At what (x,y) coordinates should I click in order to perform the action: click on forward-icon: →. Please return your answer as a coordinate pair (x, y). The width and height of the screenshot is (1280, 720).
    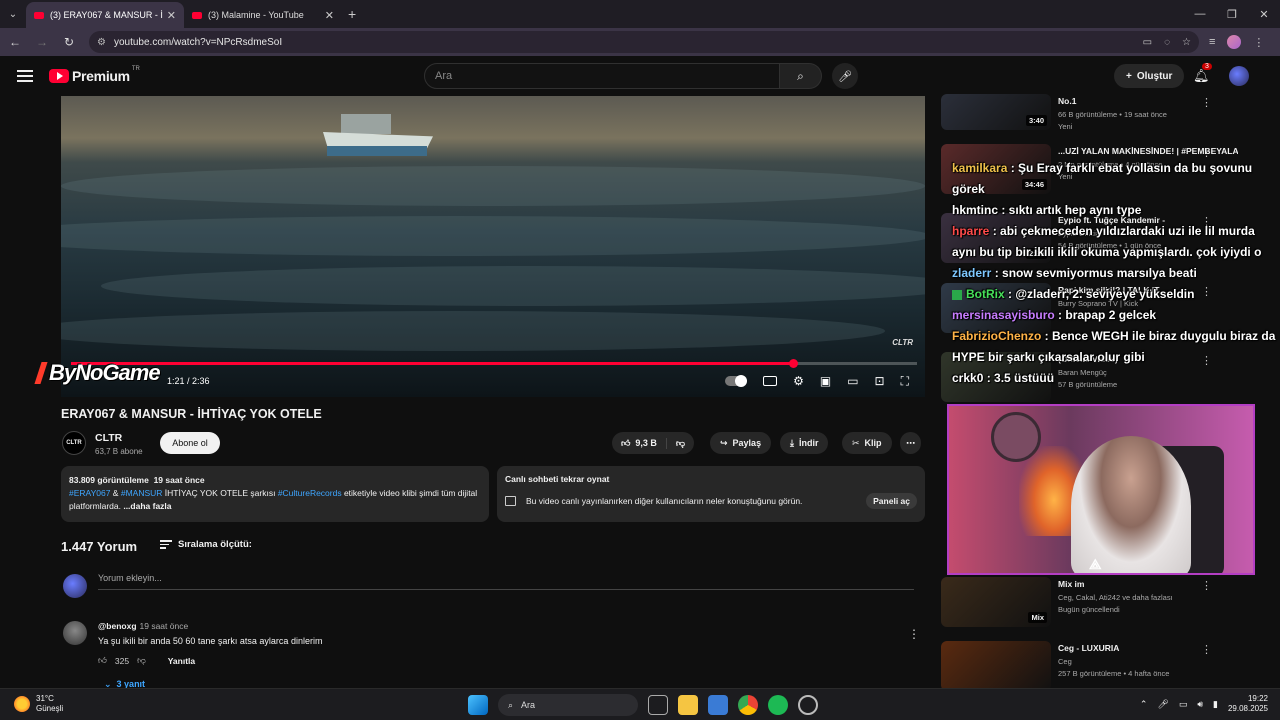
    Looking at the image, I should click on (42, 42).